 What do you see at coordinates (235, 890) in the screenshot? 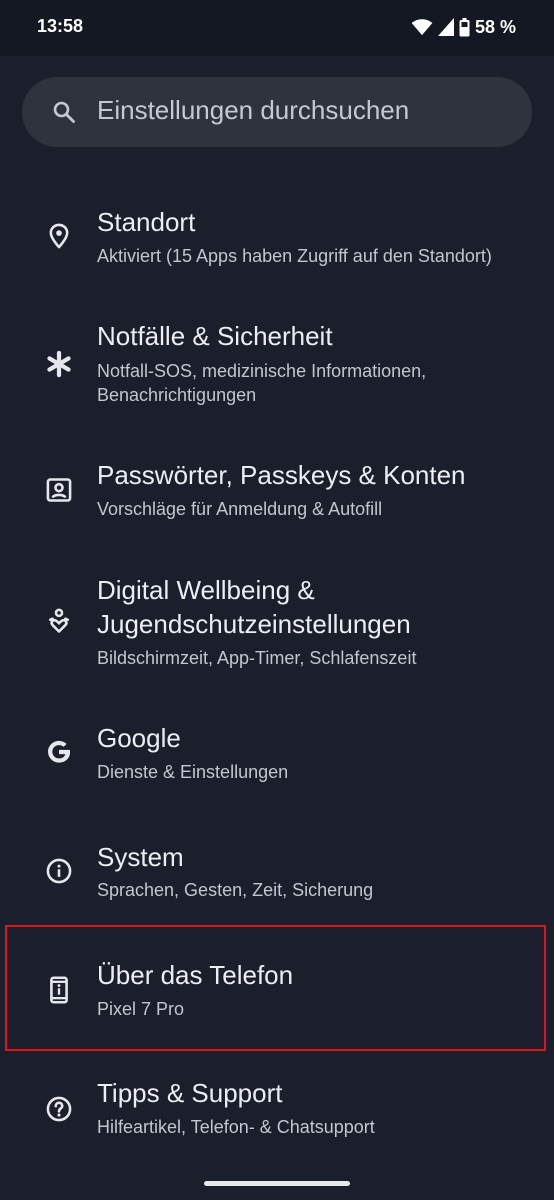
I see `settings-item-subtitle: Sprachen, Gesten, Zeit, Sicherung` at bounding box center [235, 890].